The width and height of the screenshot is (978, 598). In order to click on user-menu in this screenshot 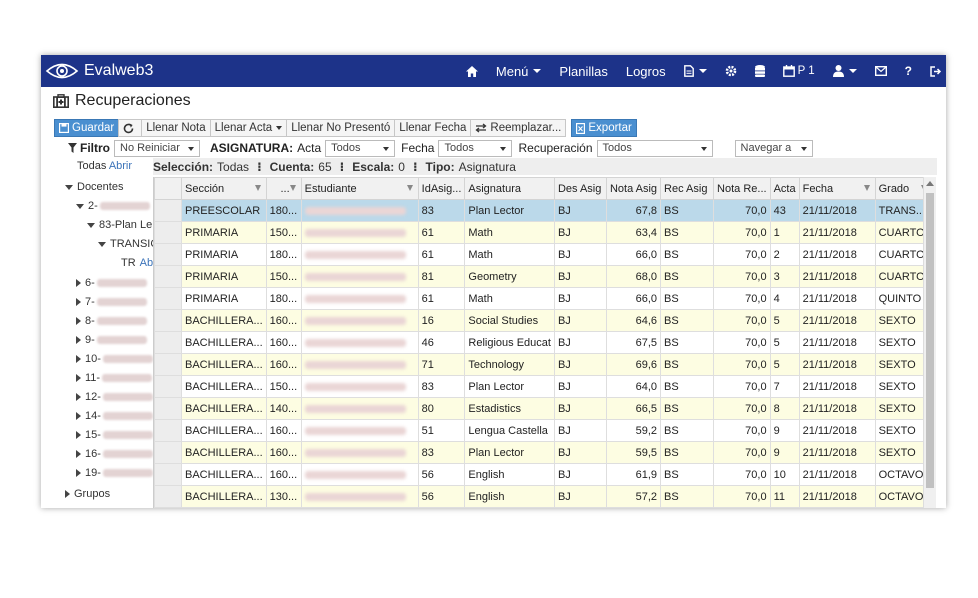, I will do `click(844, 71)`.